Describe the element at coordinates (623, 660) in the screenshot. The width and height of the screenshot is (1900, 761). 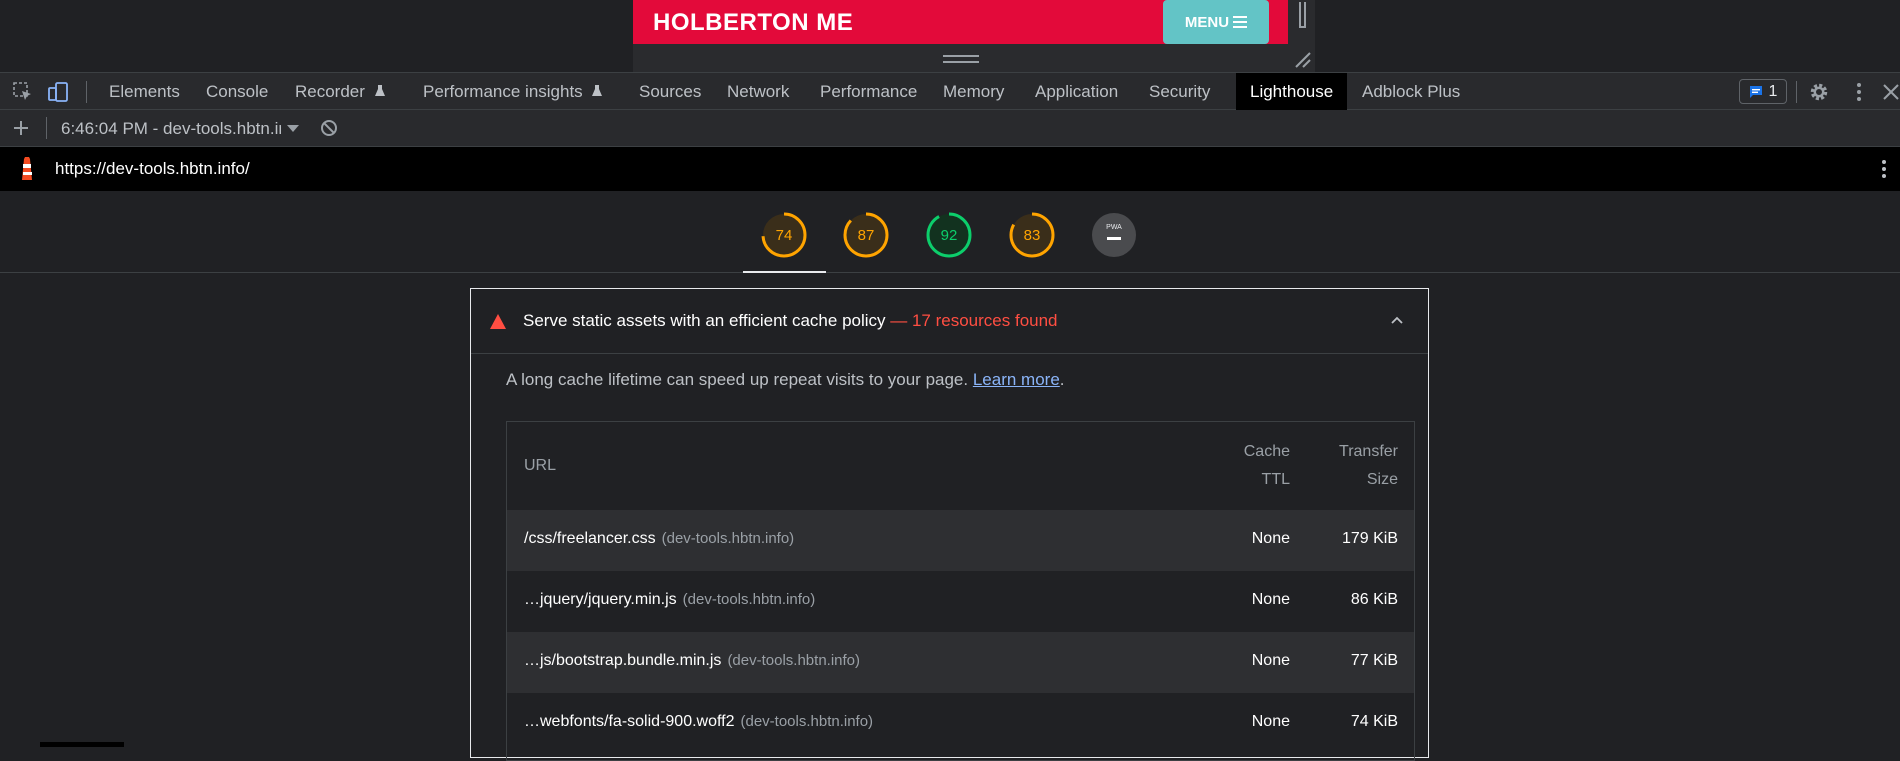
I see `resource-path: …js/bootstrap.bundle.min.js` at that location.